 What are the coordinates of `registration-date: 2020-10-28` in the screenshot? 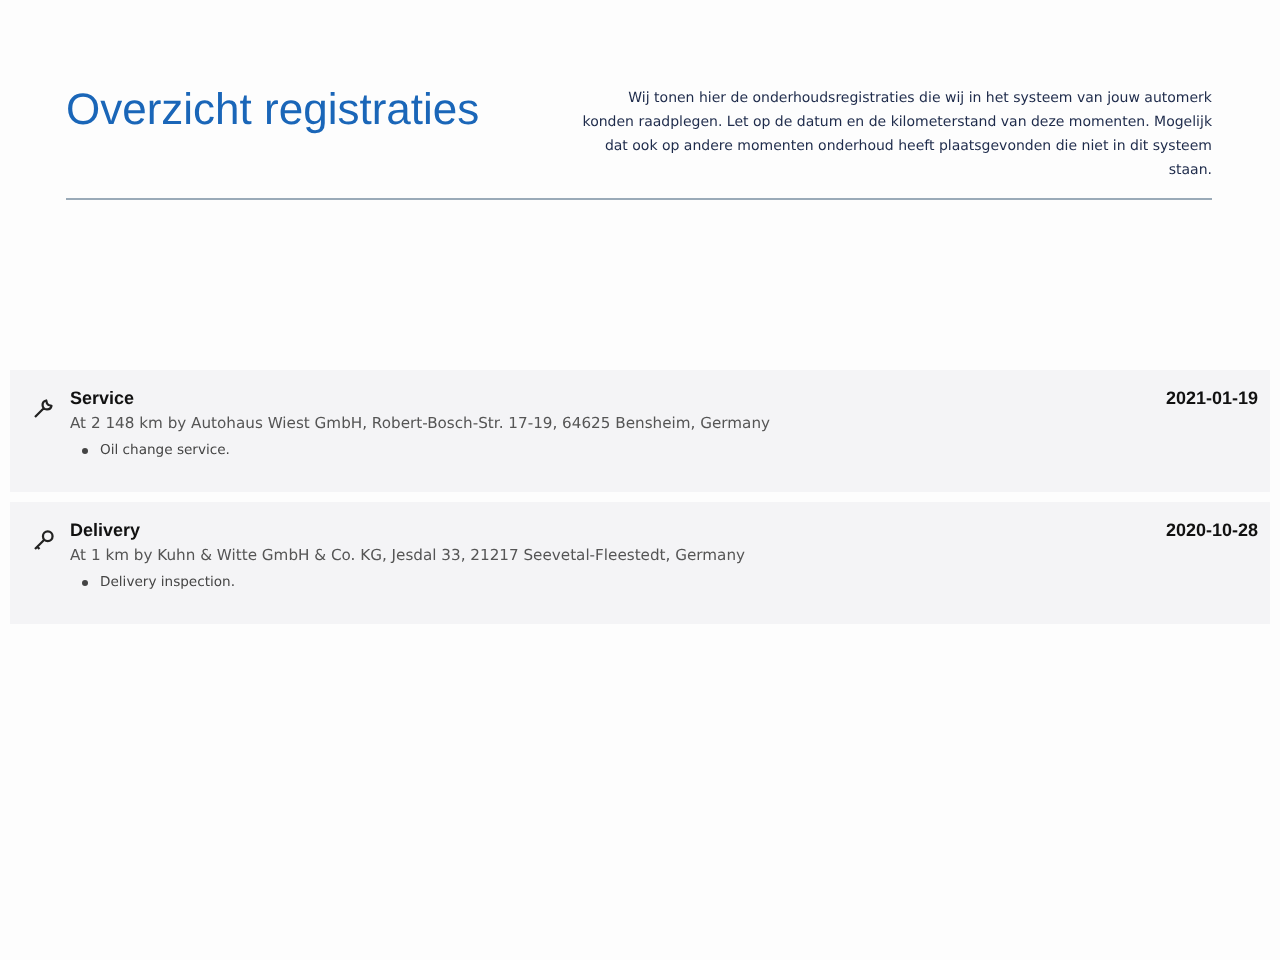 It's located at (1211, 530).